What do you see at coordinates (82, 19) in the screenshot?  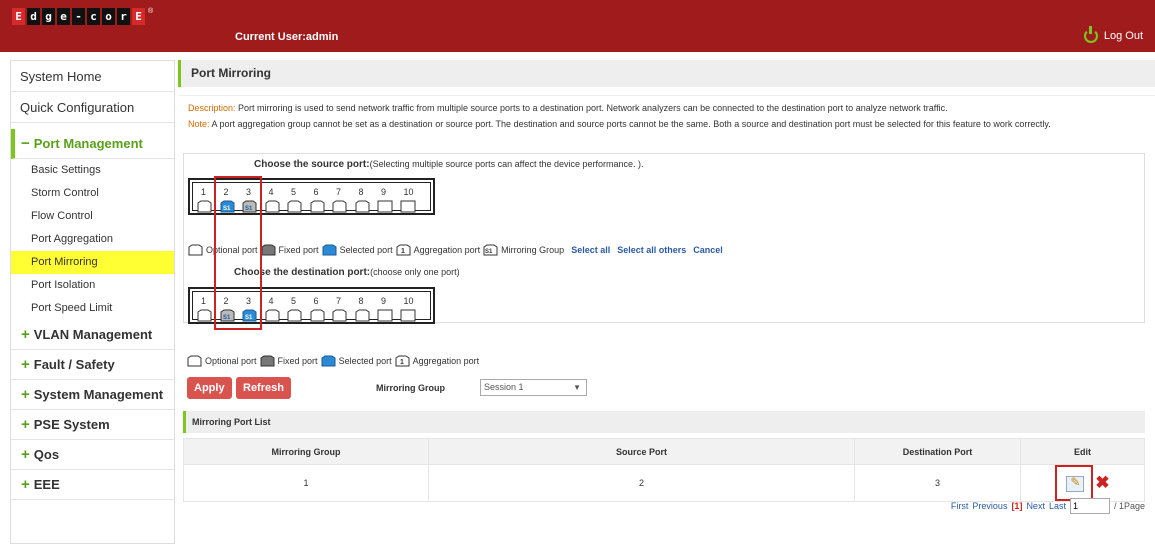 I see `edgecore-logo: Ed g e - c o r E ®` at bounding box center [82, 19].